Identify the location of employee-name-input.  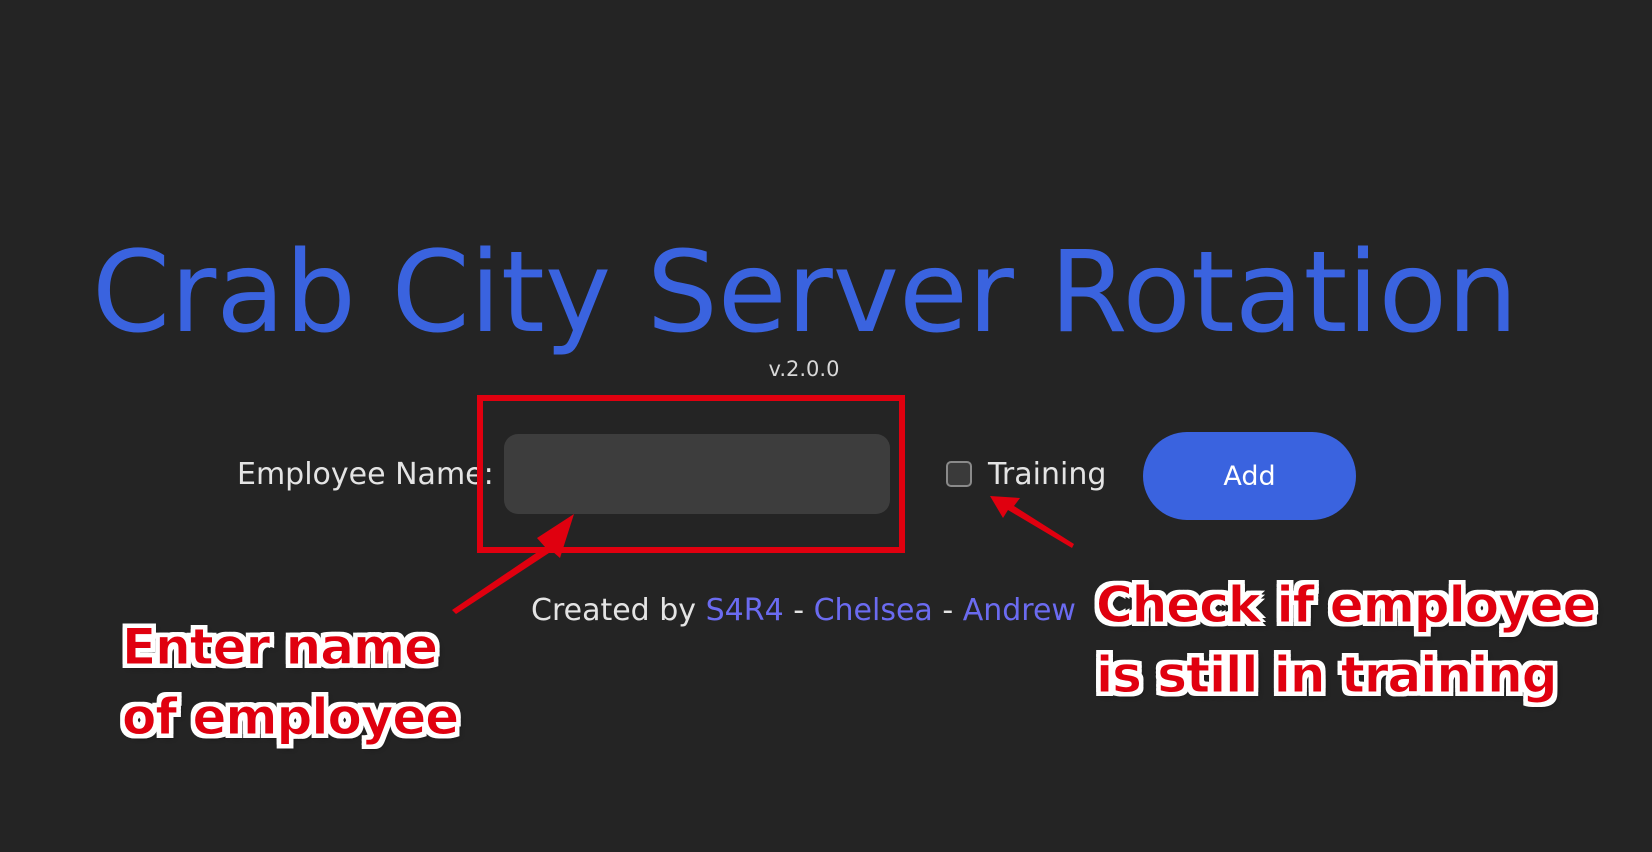
(697, 474).